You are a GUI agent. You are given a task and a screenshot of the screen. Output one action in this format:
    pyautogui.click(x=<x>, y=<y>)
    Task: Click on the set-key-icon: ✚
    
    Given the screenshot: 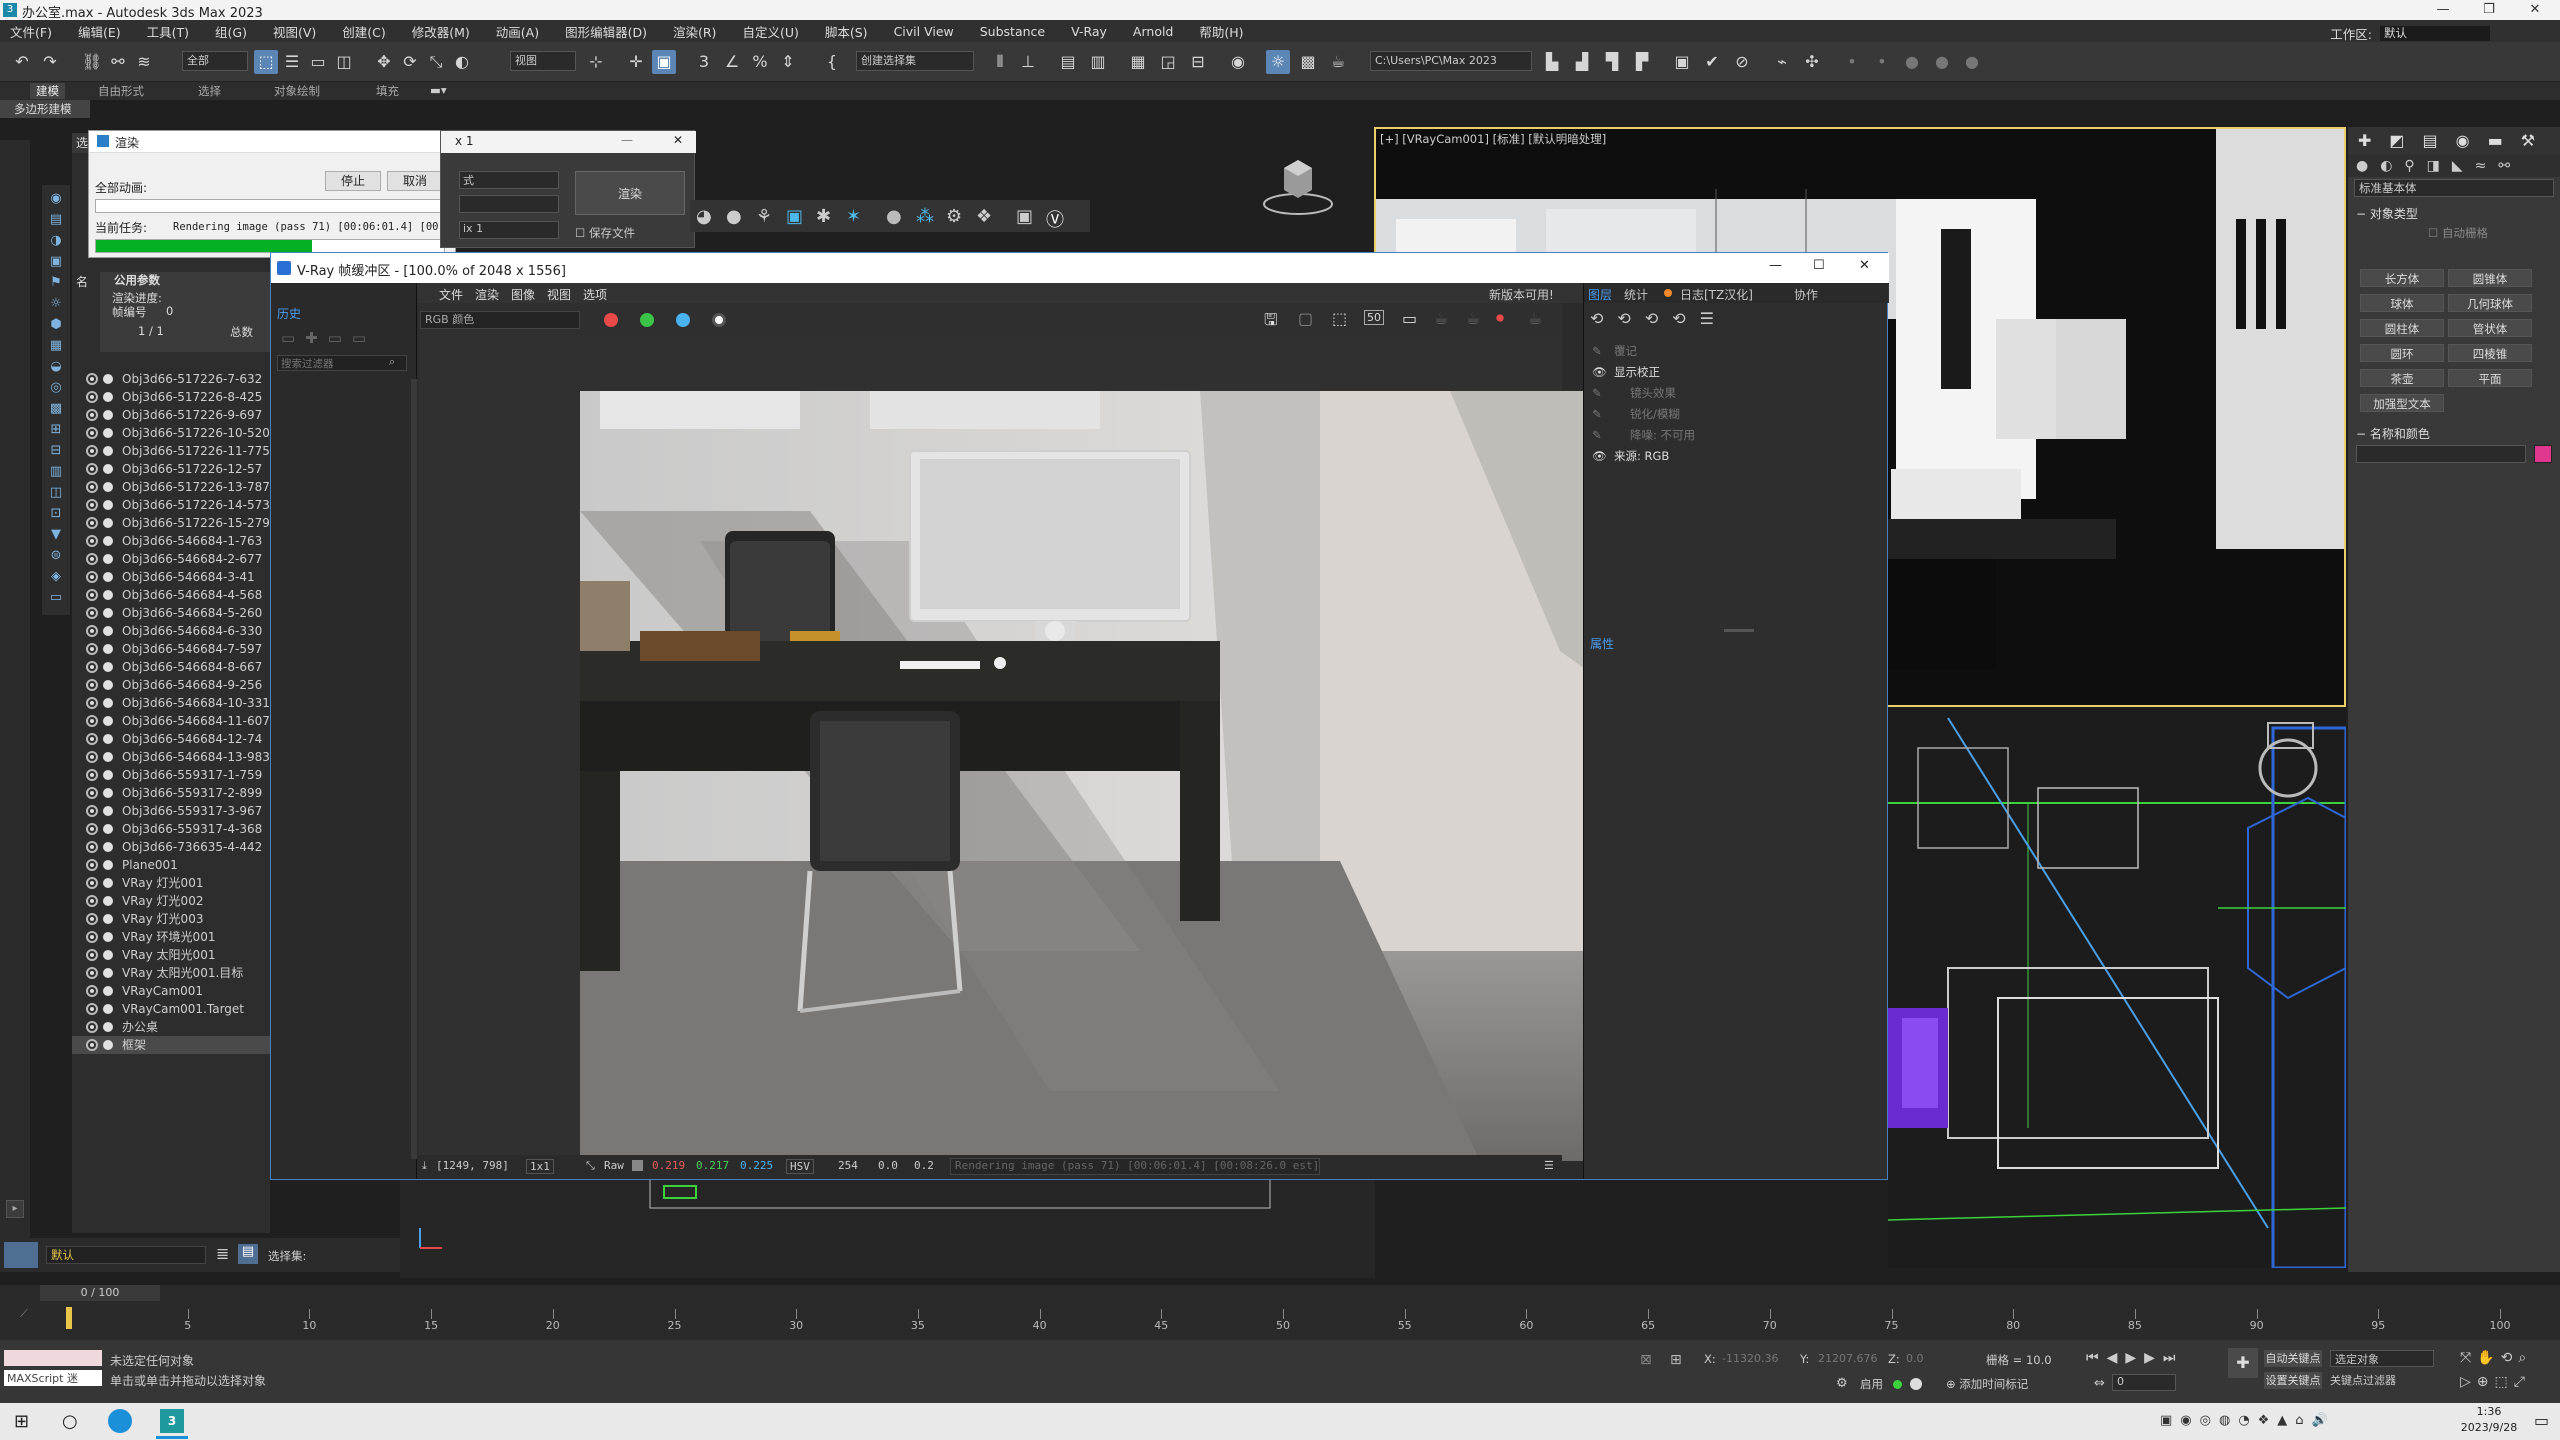 What is the action you would take?
    pyautogui.click(x=2243, y=1363)
    